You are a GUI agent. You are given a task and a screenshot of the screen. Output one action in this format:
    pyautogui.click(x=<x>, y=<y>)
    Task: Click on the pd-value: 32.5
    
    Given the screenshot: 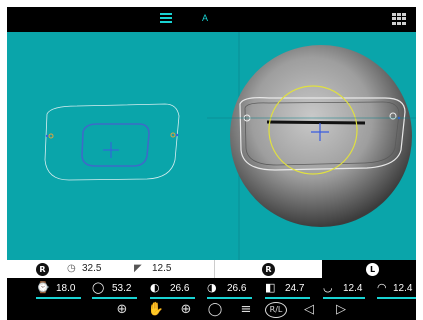 What is the action you would take?
    pyautogui.click(x=92, y=268)
    